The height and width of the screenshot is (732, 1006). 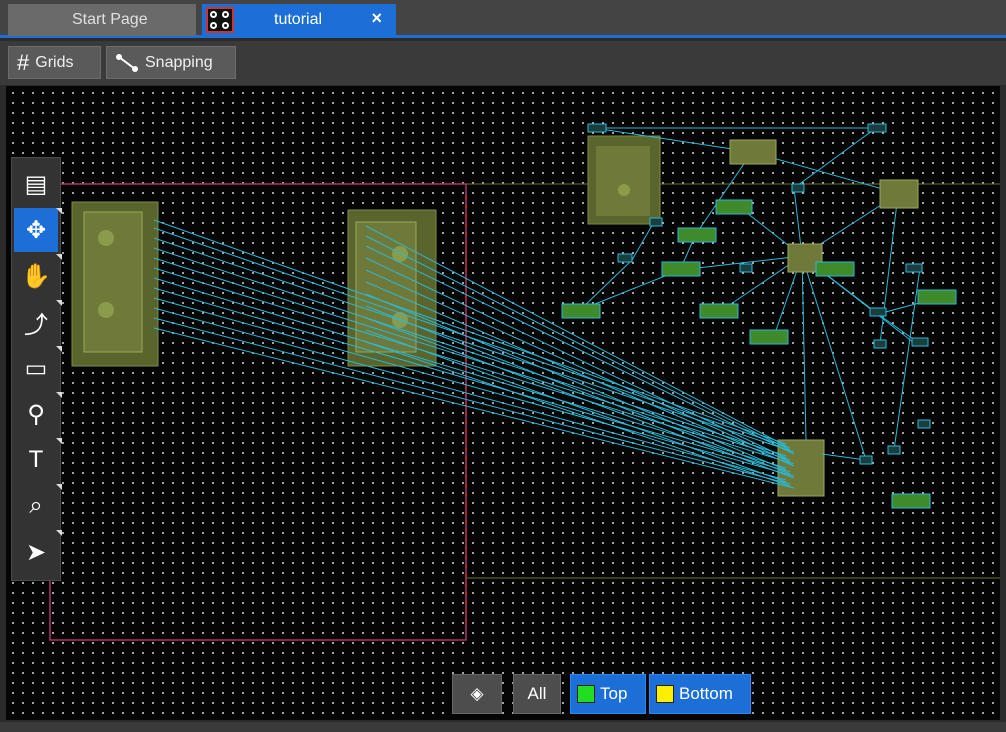 I want to click on layer-bottom-label: Bottom, so click(x=706, y=693).